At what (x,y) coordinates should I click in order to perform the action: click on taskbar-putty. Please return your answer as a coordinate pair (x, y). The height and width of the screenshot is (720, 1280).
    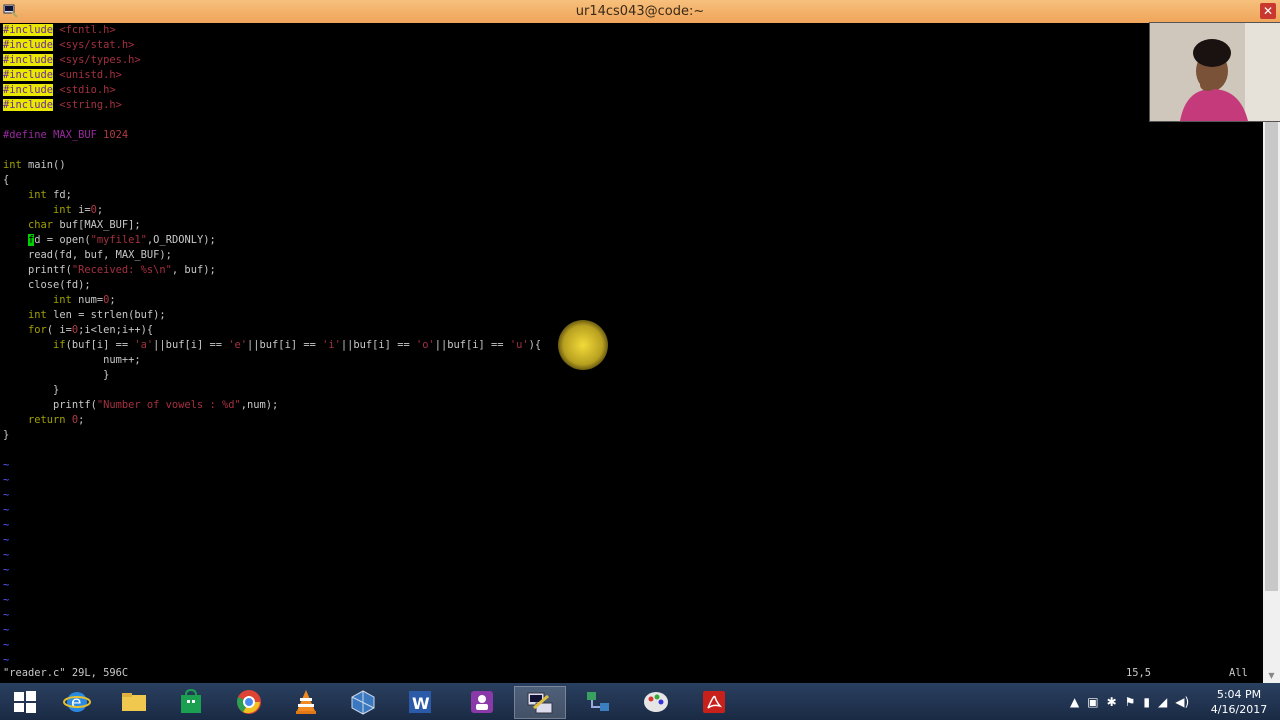
    Looking at the image, I should click on (540, 702).